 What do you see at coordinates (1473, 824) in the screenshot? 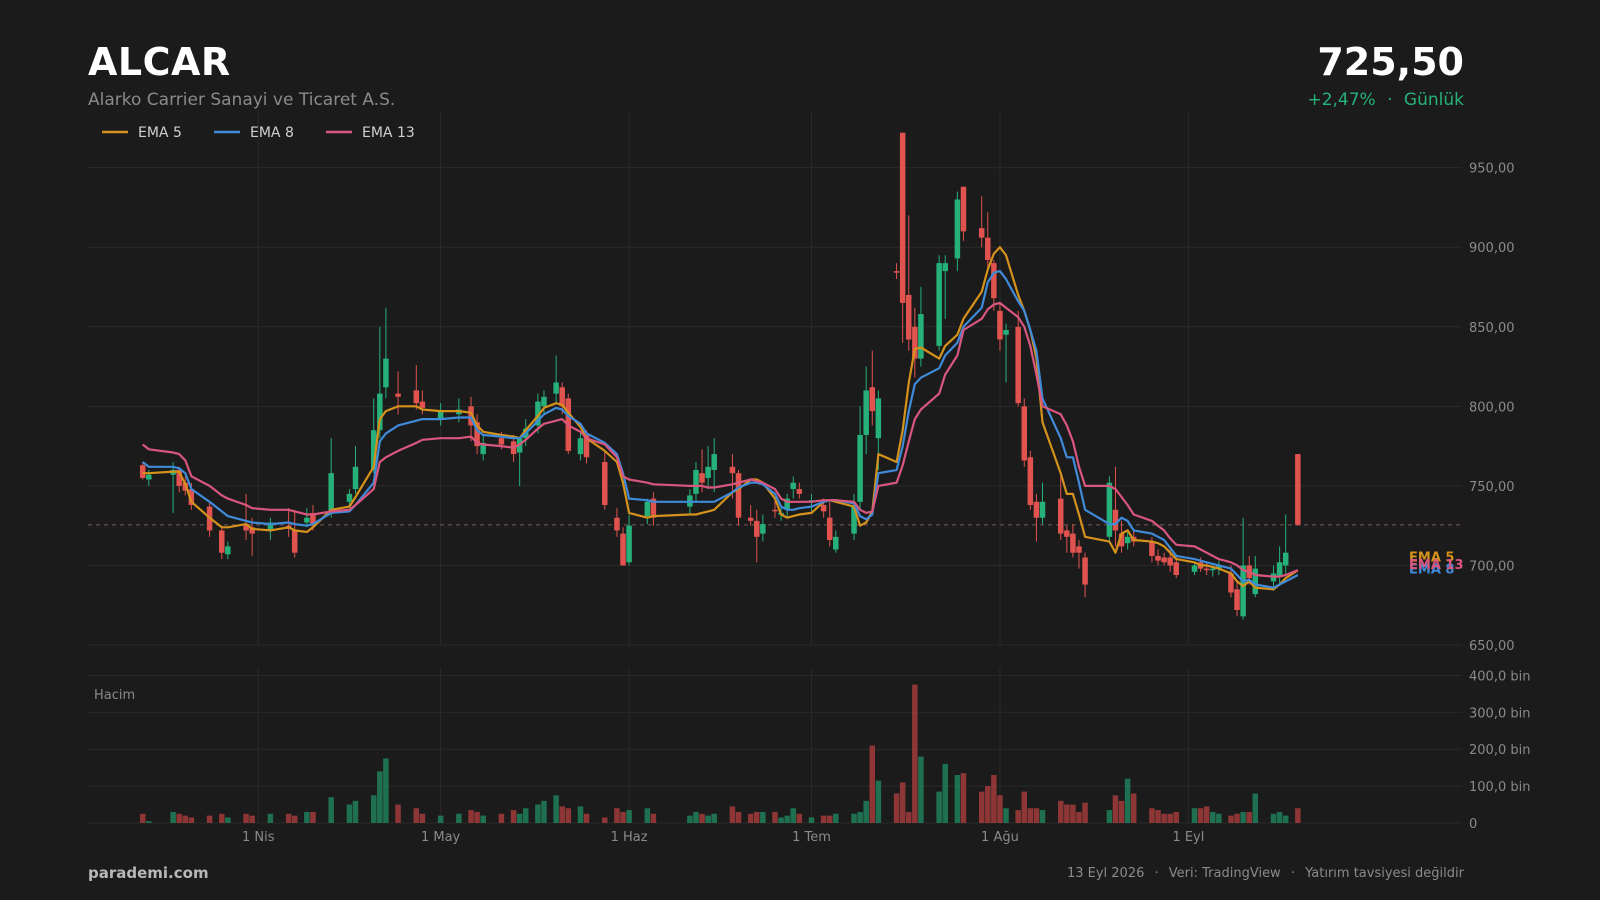
I see `volume-y-tick-label: 0` at bounding box center [1473, 824].